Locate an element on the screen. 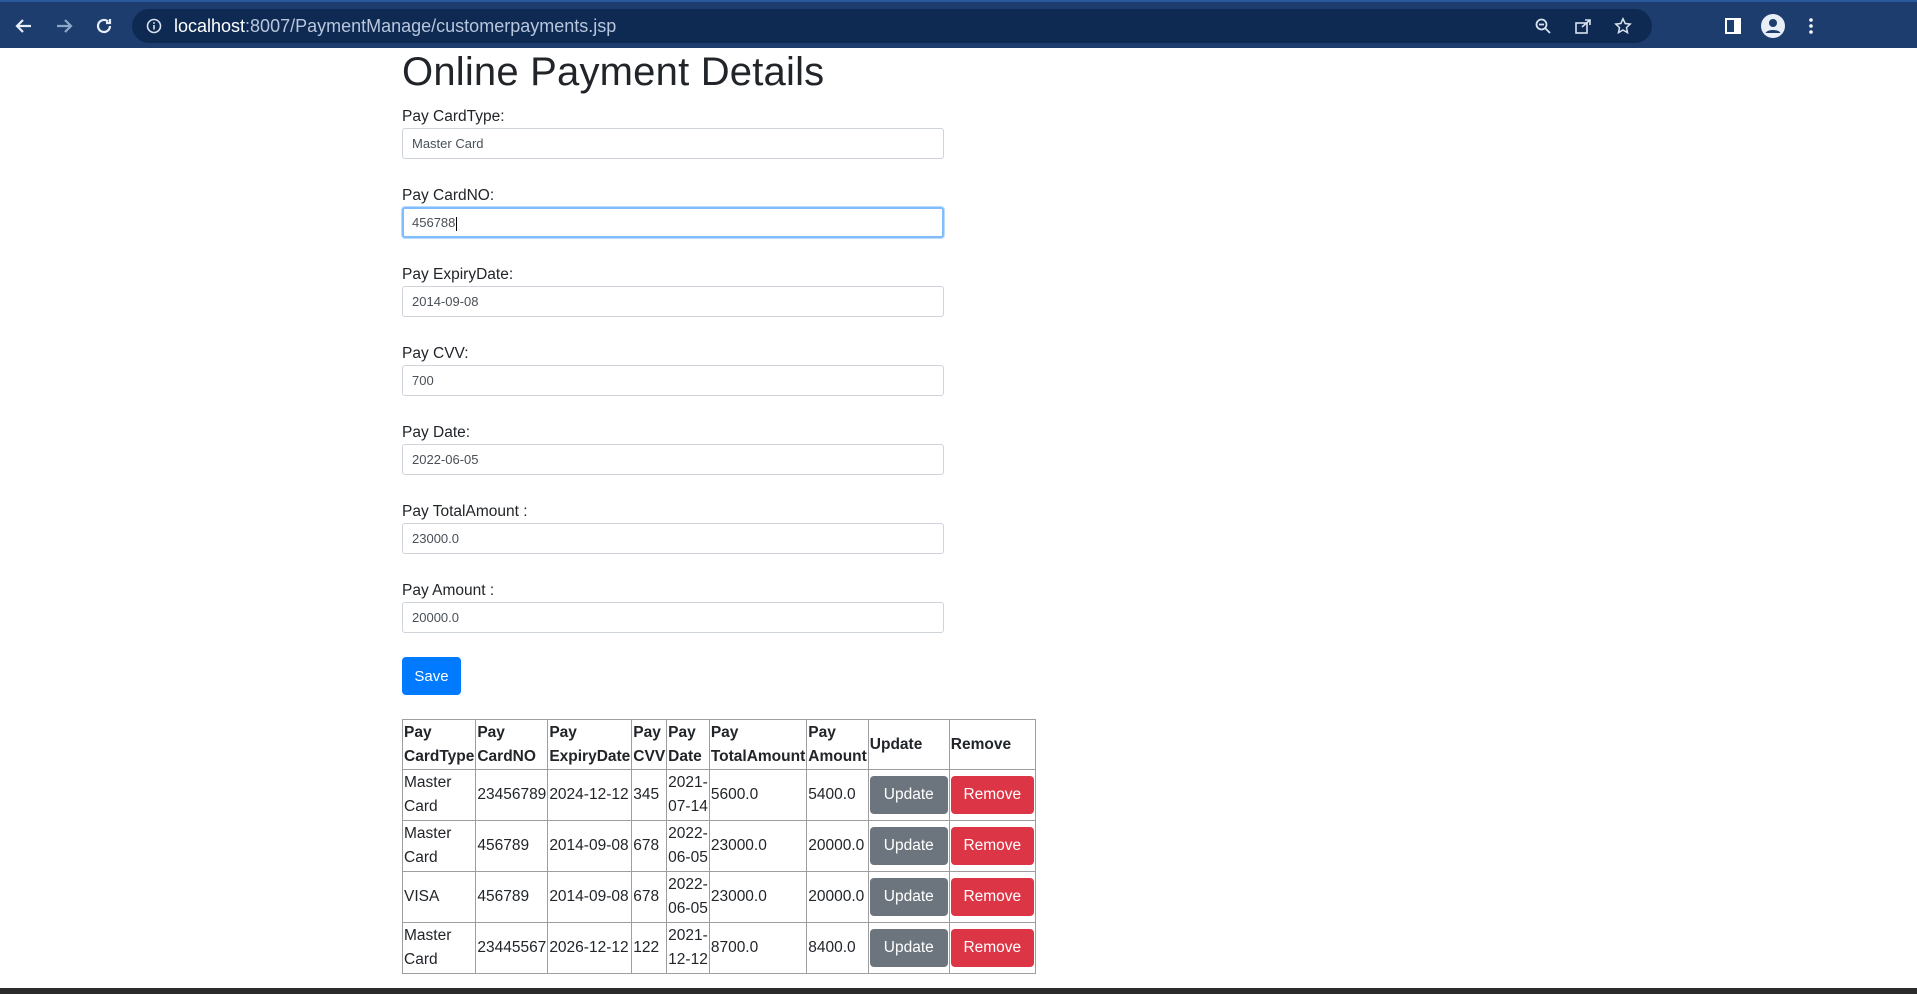 This screenshot has width=1917, height=994. bookmark-star-icon is located at coordinates (1623, 26).